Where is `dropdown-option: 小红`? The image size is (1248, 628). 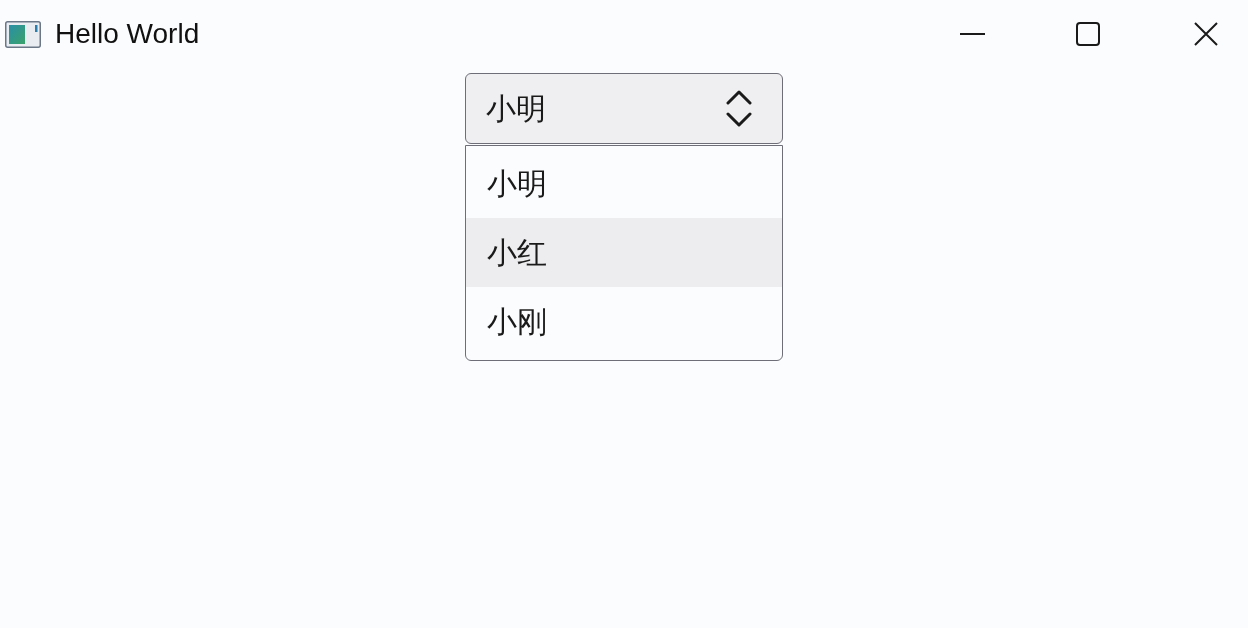
dropdown-option: 小红 is located at coordinates (624, 252).